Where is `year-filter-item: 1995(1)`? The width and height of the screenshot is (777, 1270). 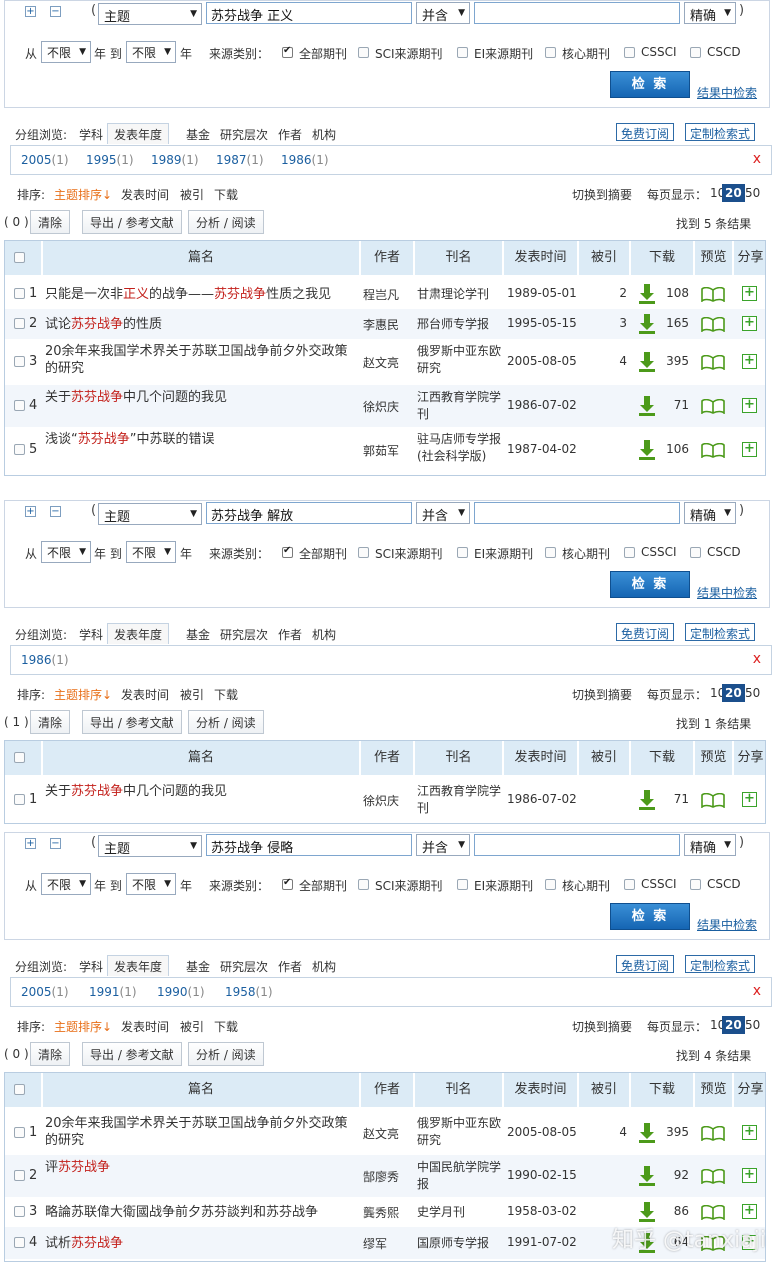 year-filter-item: 1995(1) is located at coordinates (110, 160).